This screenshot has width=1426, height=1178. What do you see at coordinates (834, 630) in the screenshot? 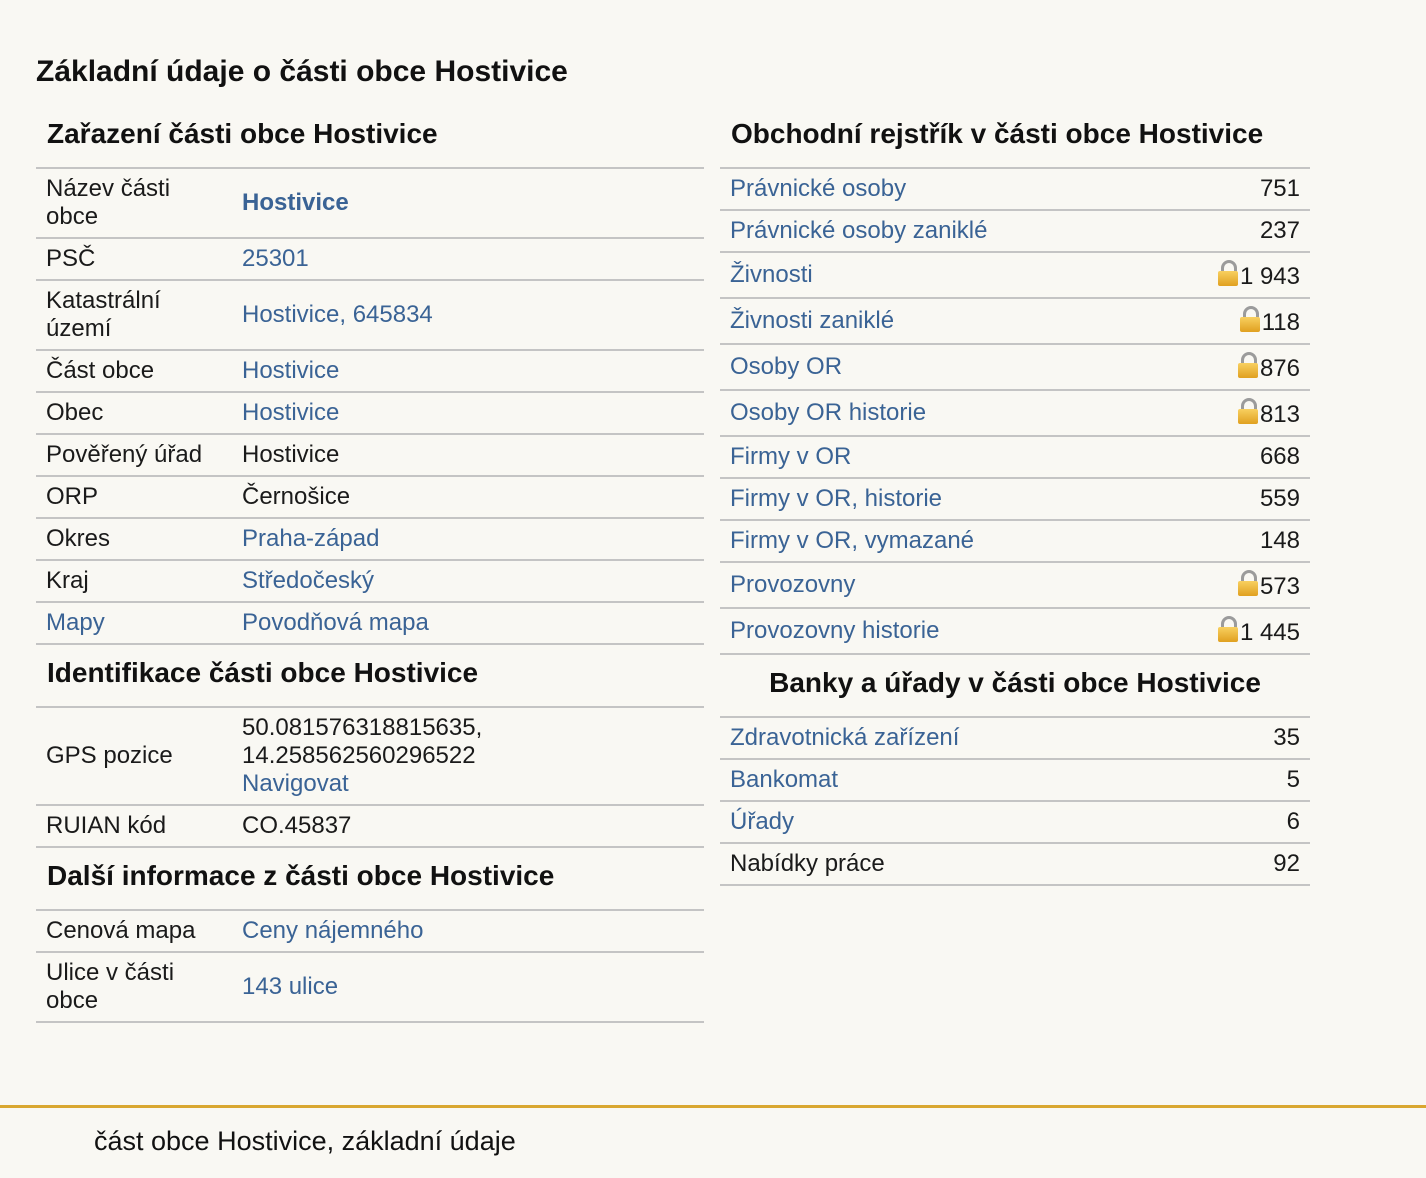
I see `provozovny-historie-link: Provozovny historie` at bounding box center [834, 630].